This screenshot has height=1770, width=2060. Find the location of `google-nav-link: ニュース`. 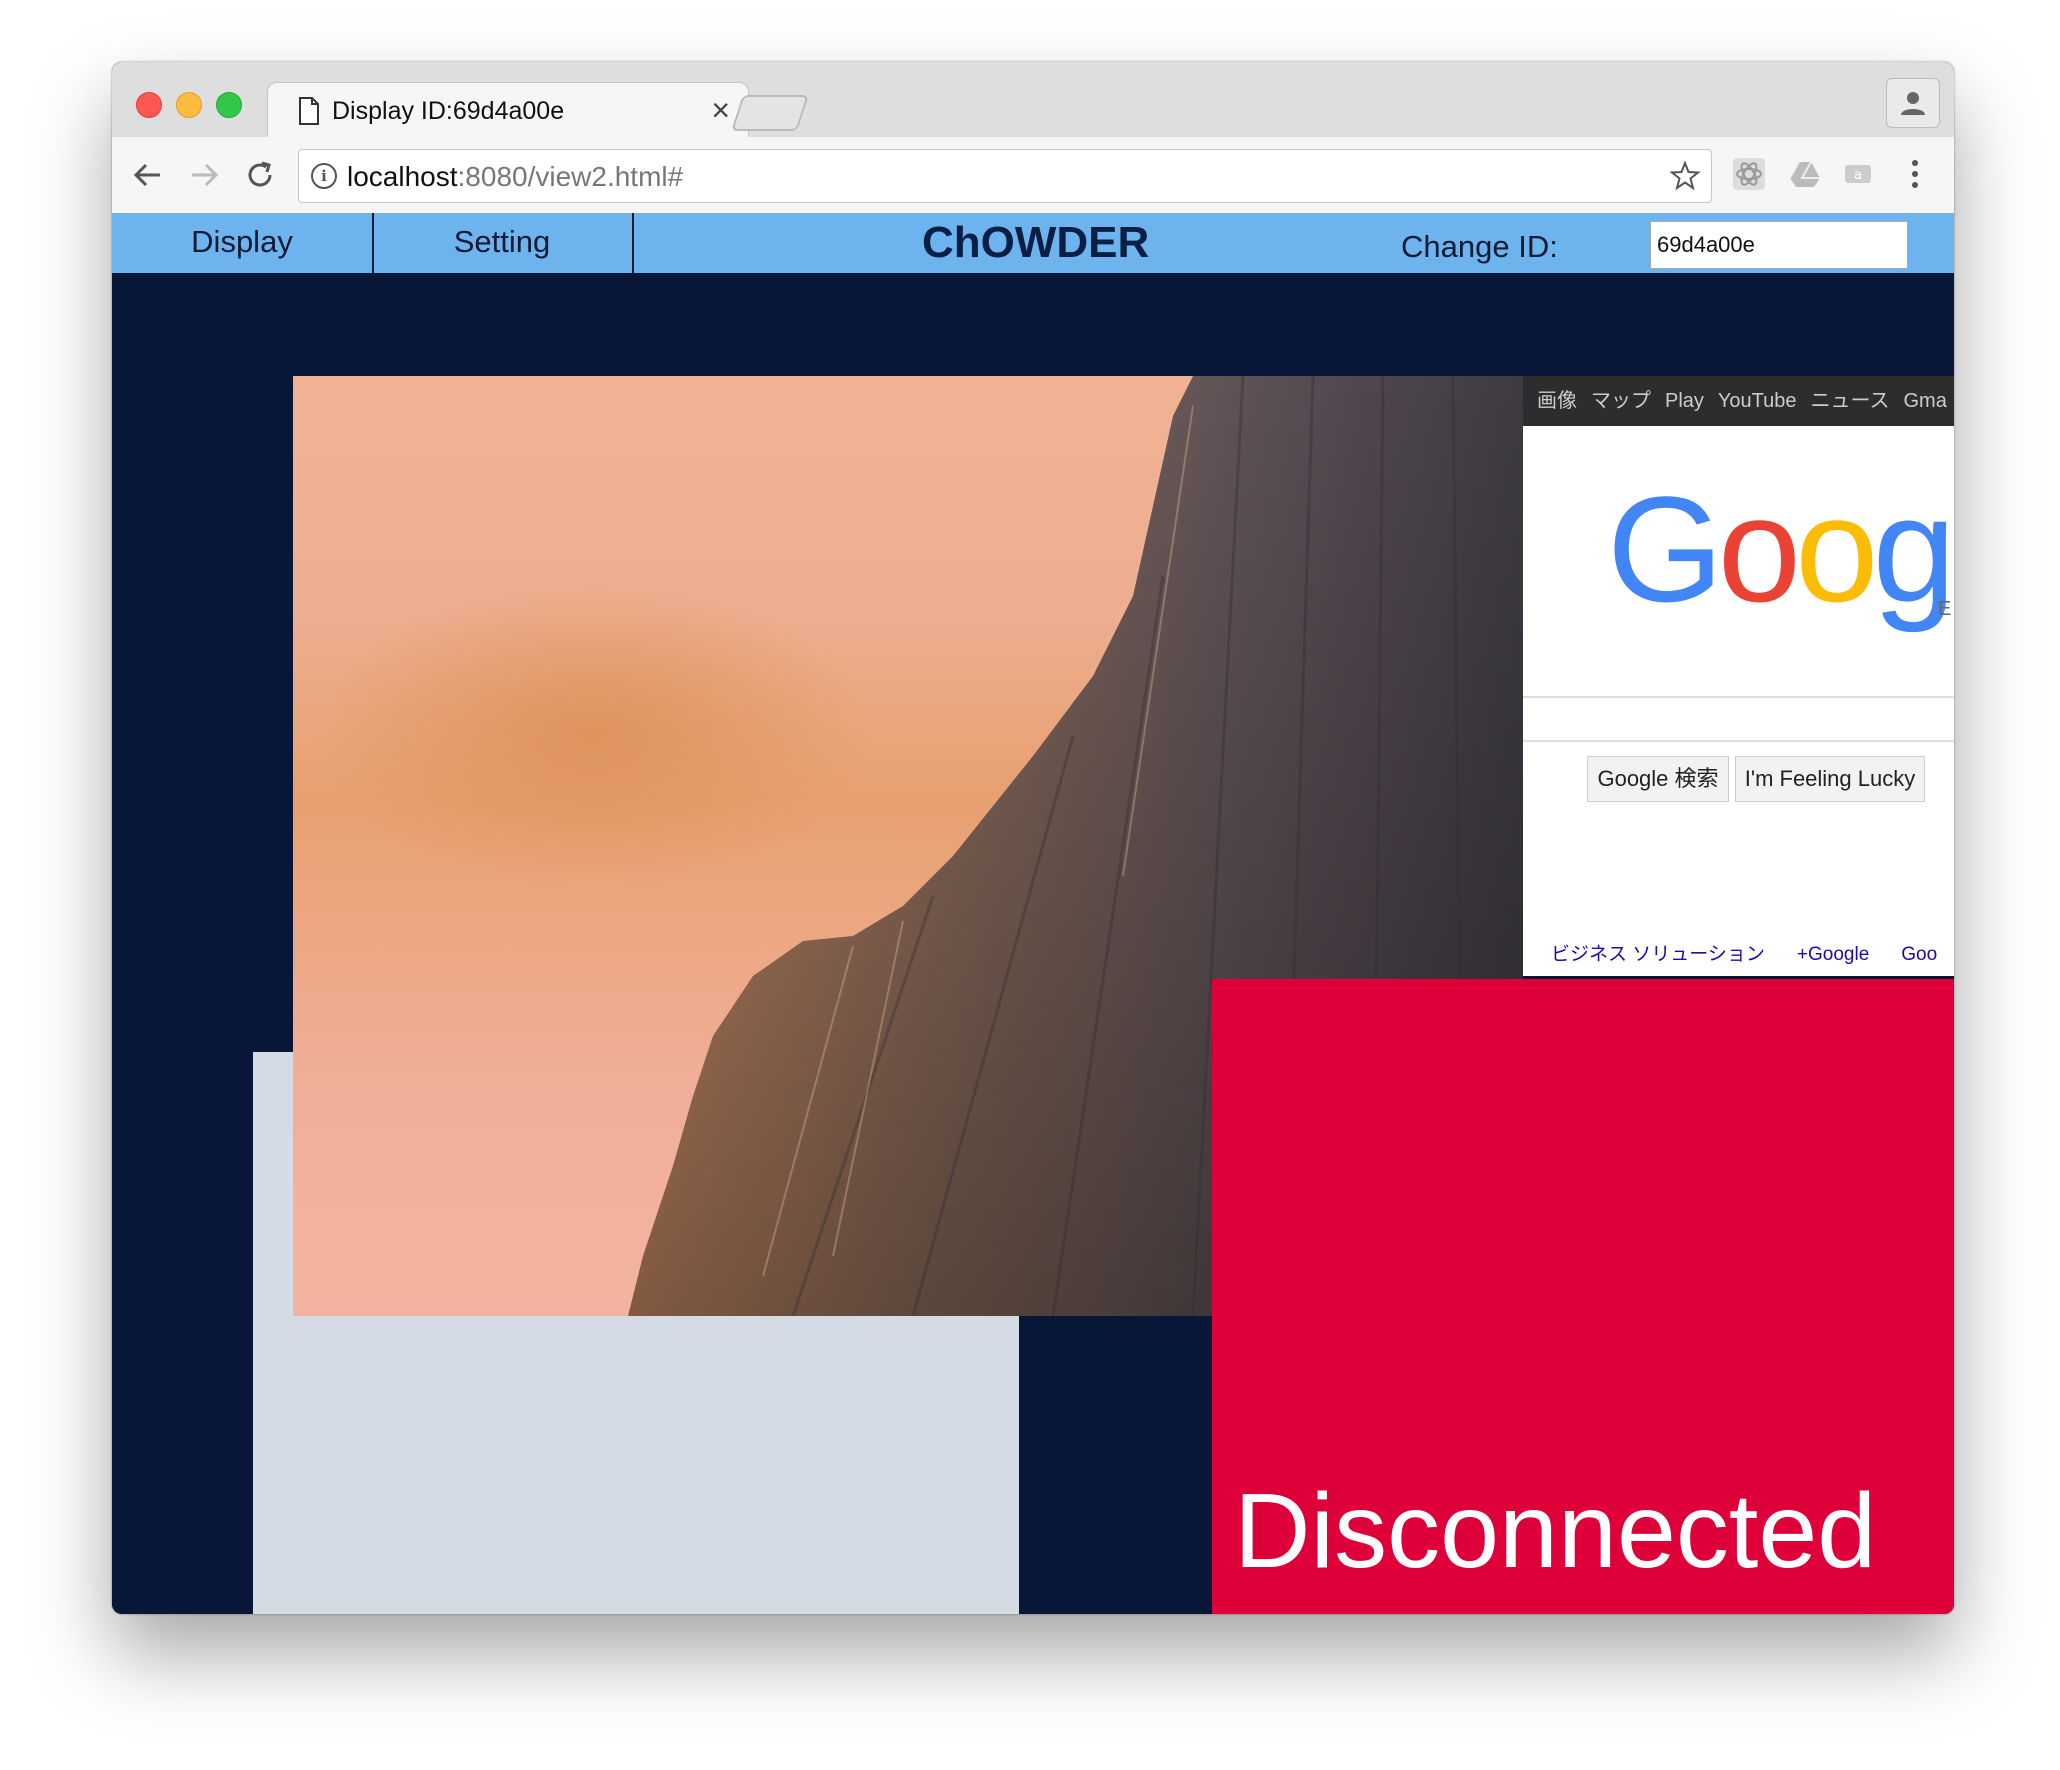

google-nav-link: ニュース is located at coordinates (1850, 401).